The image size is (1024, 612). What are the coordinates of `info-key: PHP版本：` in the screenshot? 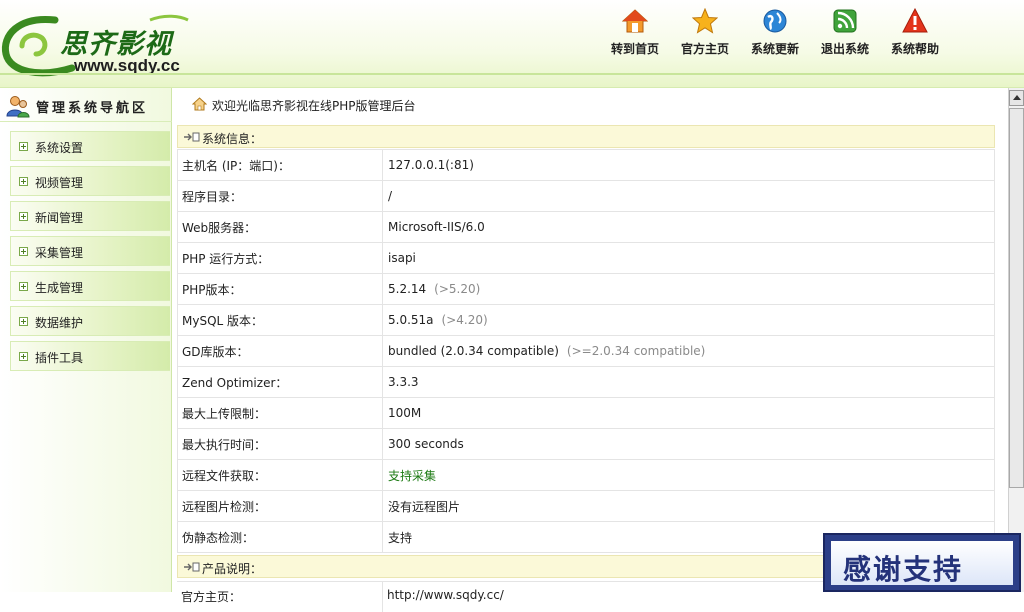 It's located at (280, 289).